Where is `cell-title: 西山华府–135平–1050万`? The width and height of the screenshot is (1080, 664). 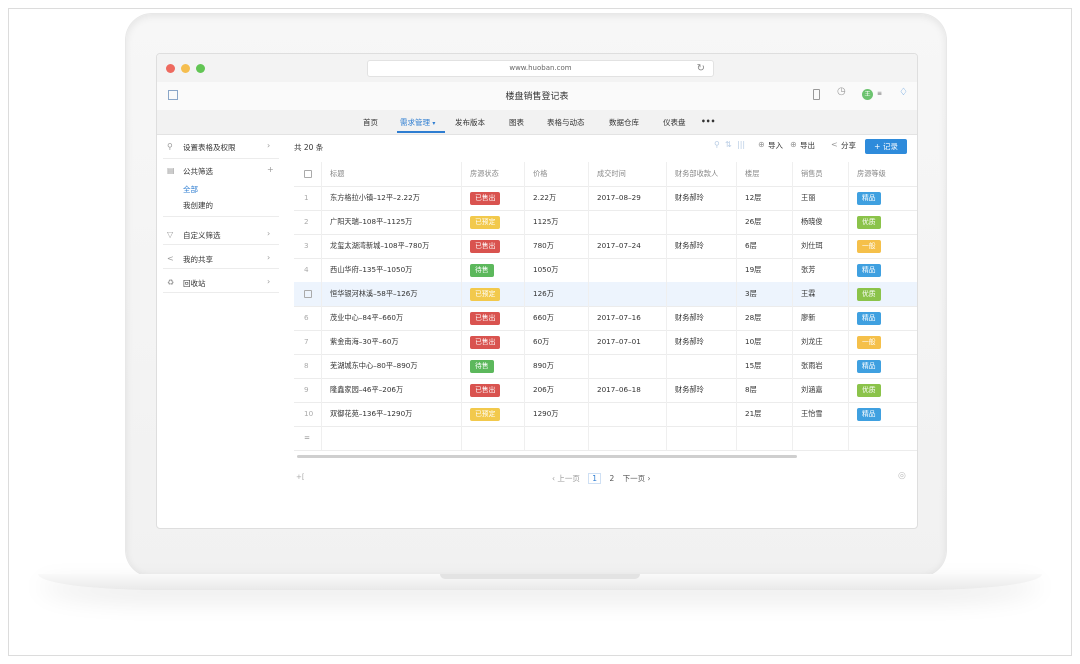 cell-title: 西山华府–135平–1050万 is located at coordinates (392, 270).